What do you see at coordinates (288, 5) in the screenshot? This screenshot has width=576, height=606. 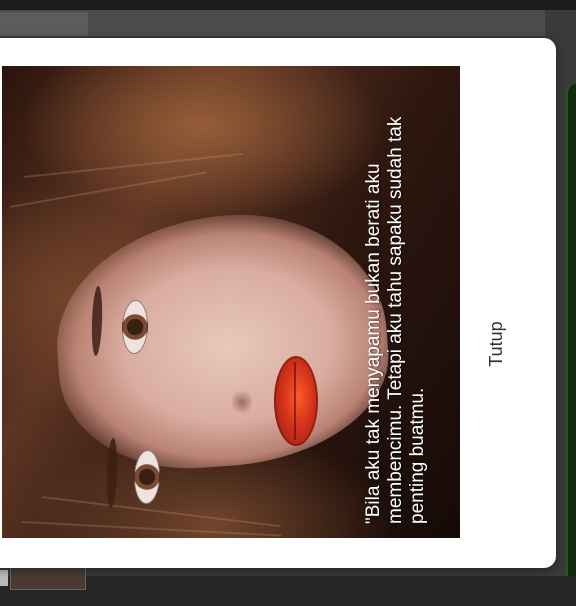 I see `background-top-bar` at bounding box center [288, 5].